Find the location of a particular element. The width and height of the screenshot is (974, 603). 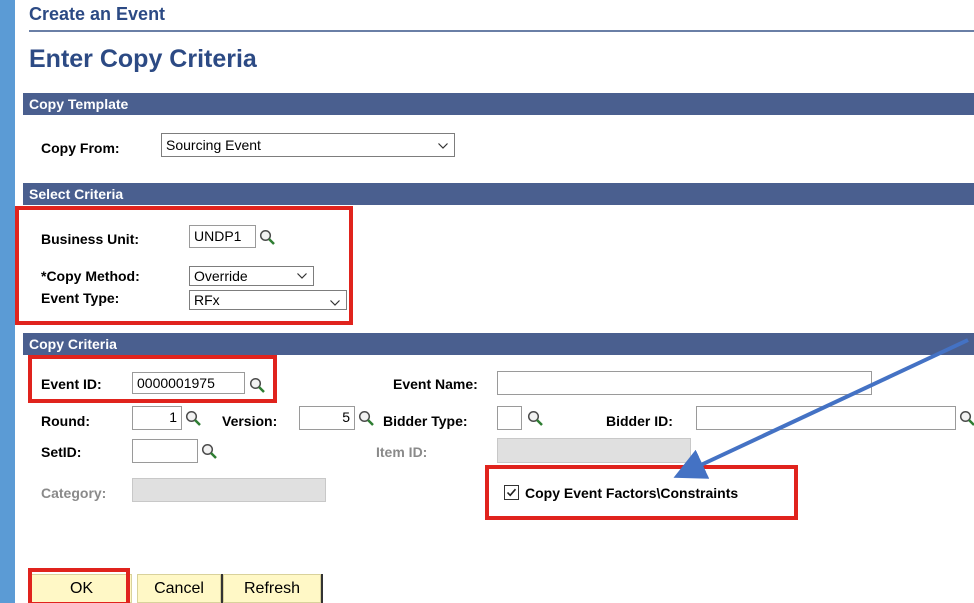

bidder-type-label: Bidder Type: is located at coordinates (425, 421).